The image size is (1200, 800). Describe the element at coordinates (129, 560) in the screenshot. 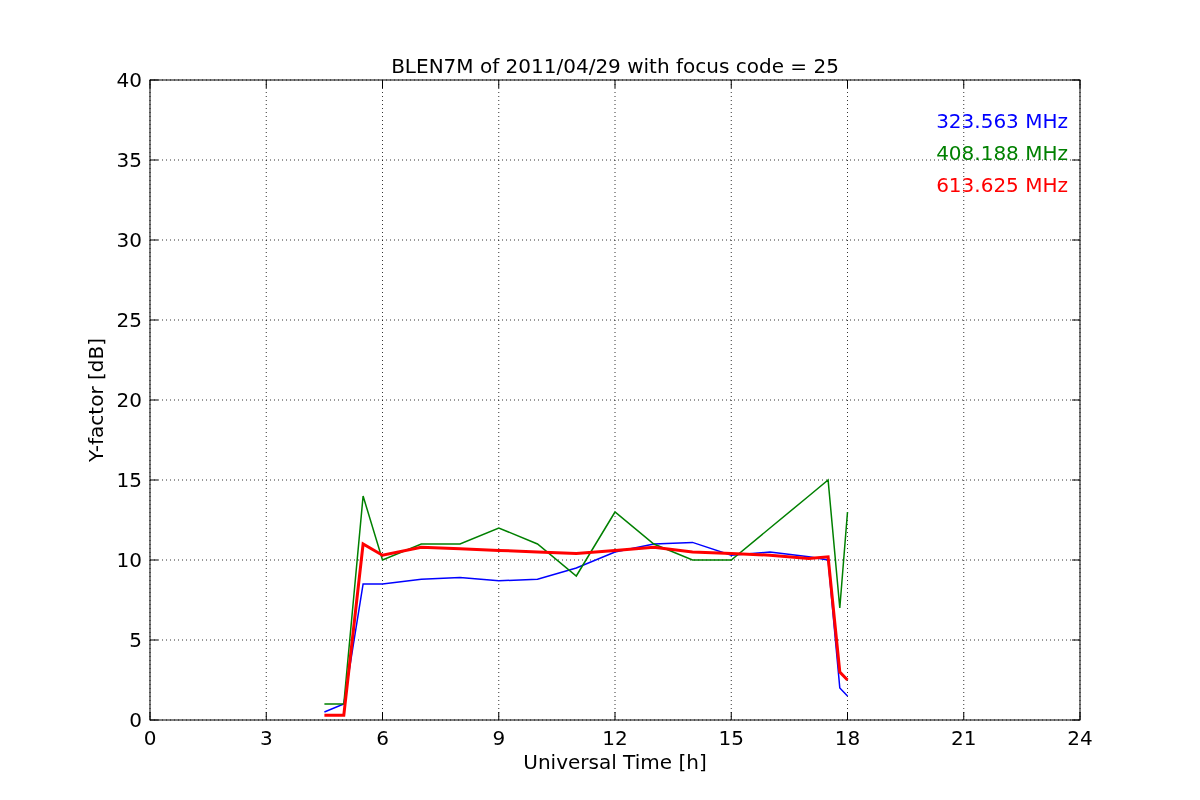

I see `tick-label: 10` at that location.